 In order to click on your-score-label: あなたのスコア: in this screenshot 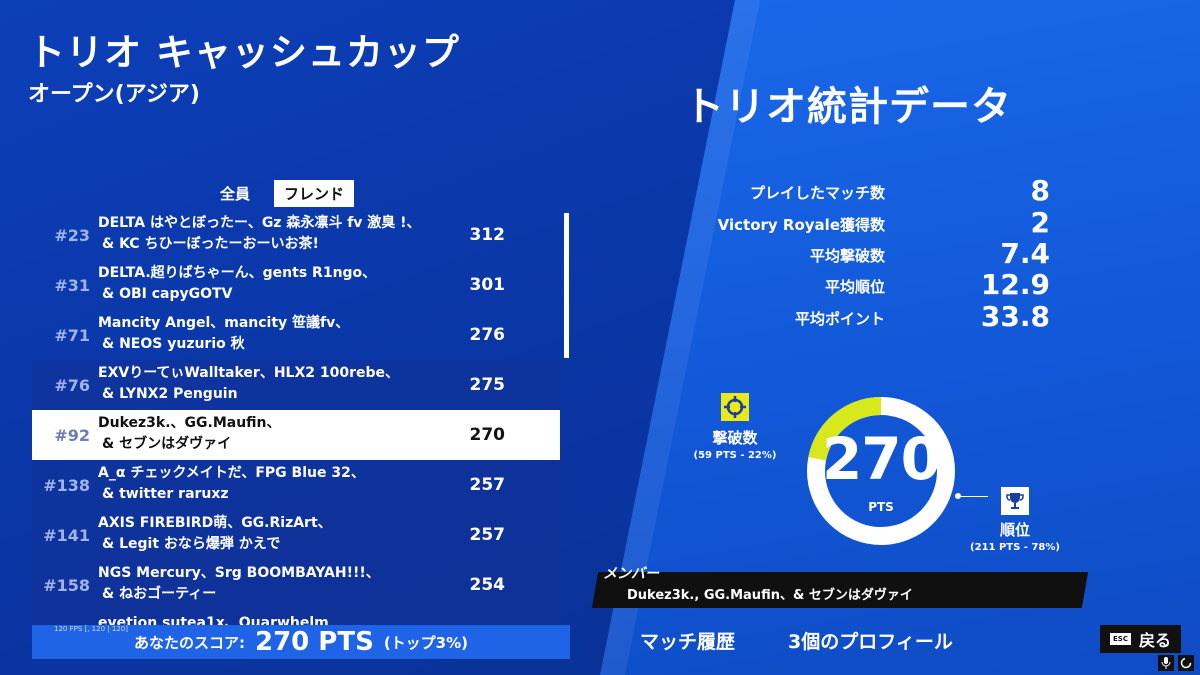, I will do `click(189, 642)`.